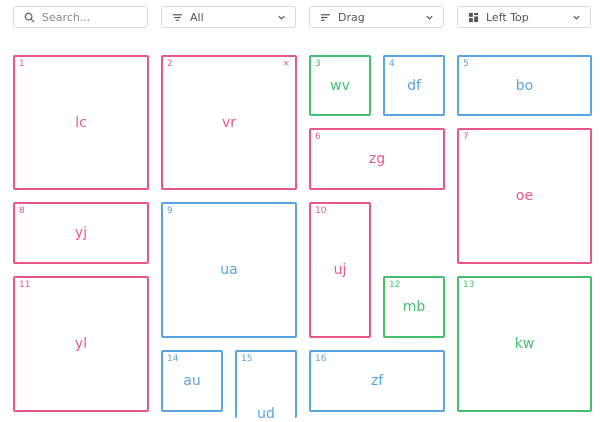 The width and height of the screenshot is (600, 422). I want to click on grid-layout-icon, so click(473, 17).